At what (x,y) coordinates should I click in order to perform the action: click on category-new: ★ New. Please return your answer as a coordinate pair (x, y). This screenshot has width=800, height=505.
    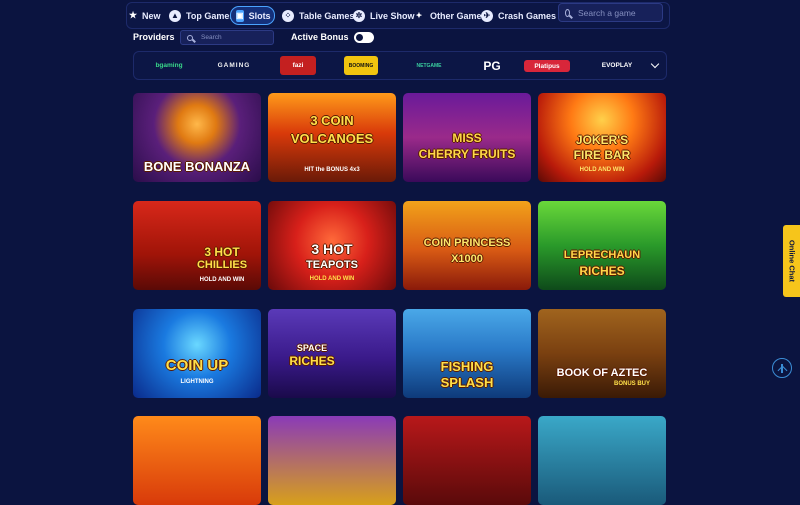
    Looking at the image, I should click on (145, 15).